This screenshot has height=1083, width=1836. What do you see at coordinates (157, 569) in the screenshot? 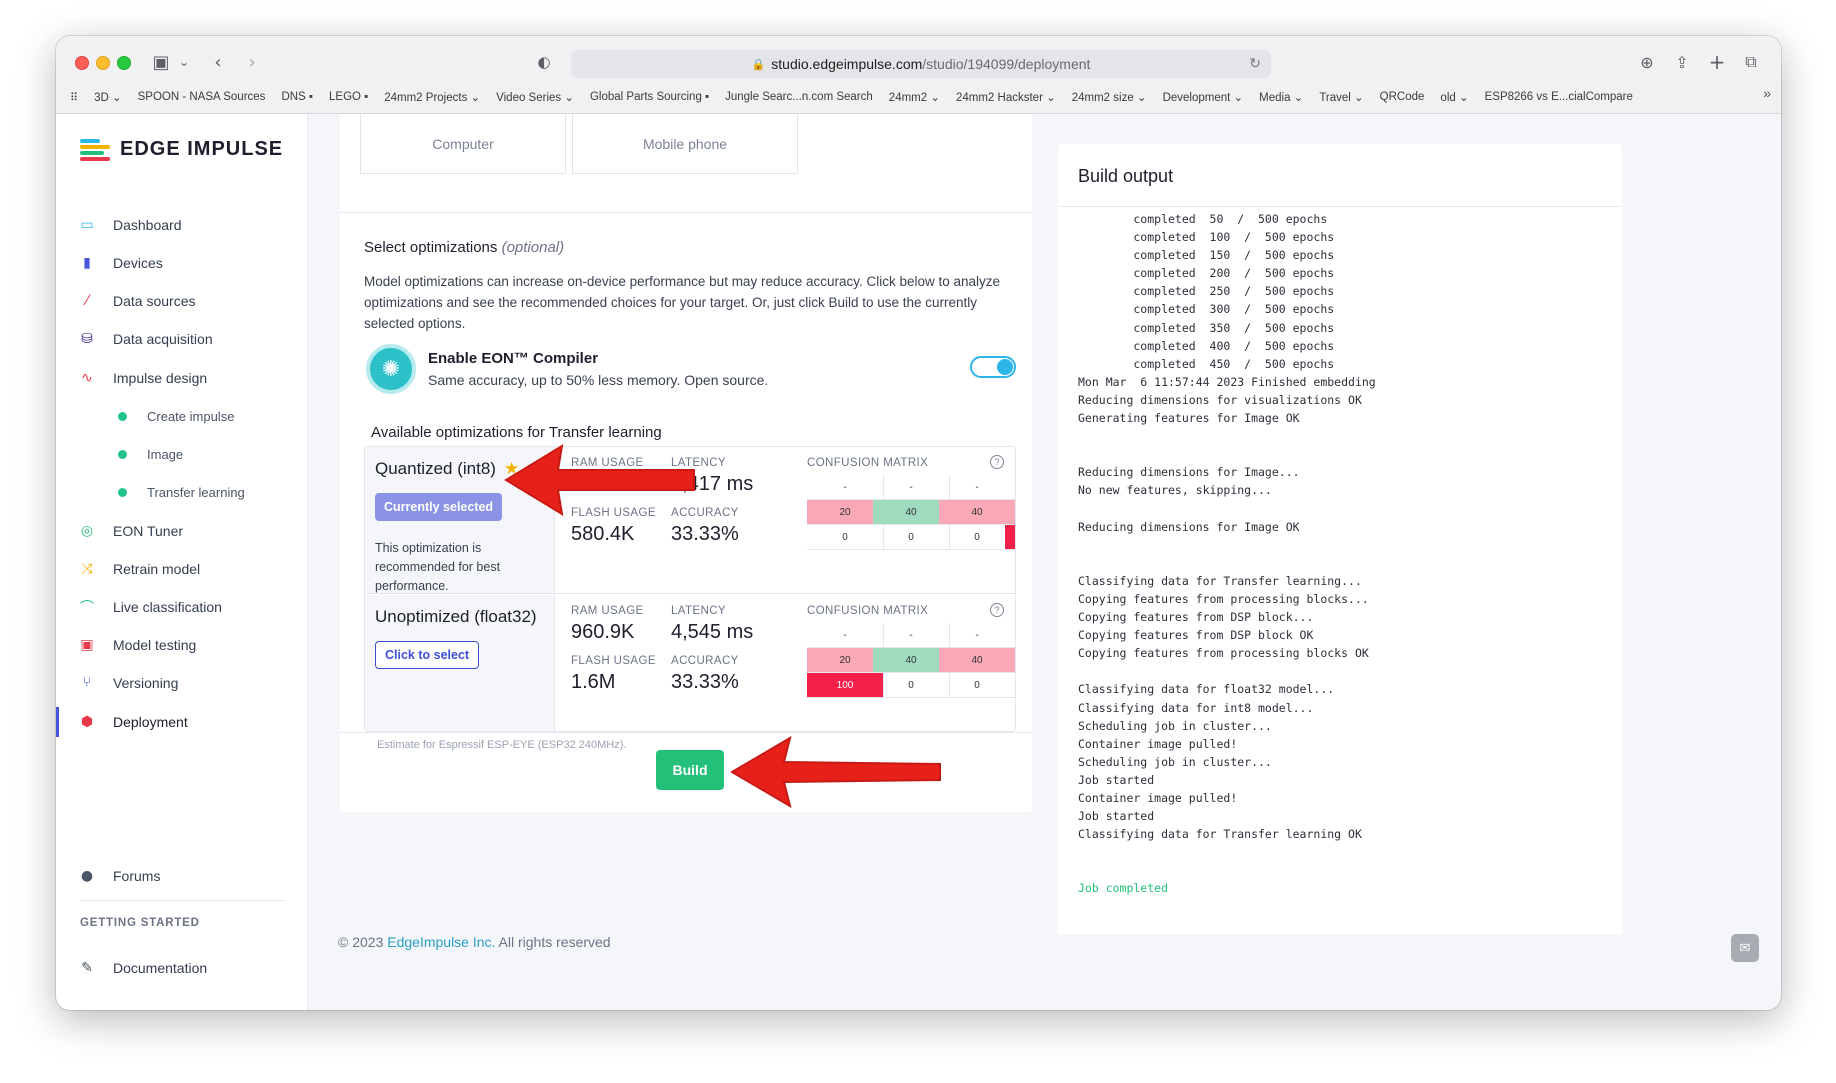
I see `sidebar-item-label: Retrain model` at bounding box center [157, 569].